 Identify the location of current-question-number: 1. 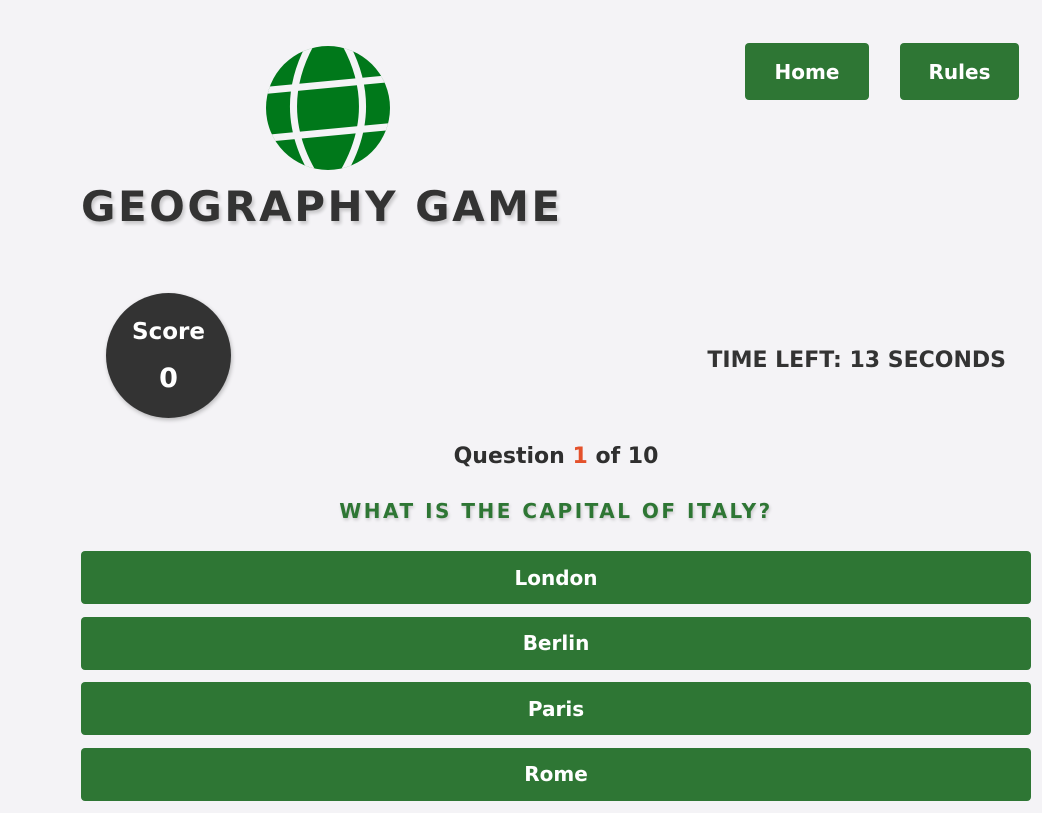
(580, 456).